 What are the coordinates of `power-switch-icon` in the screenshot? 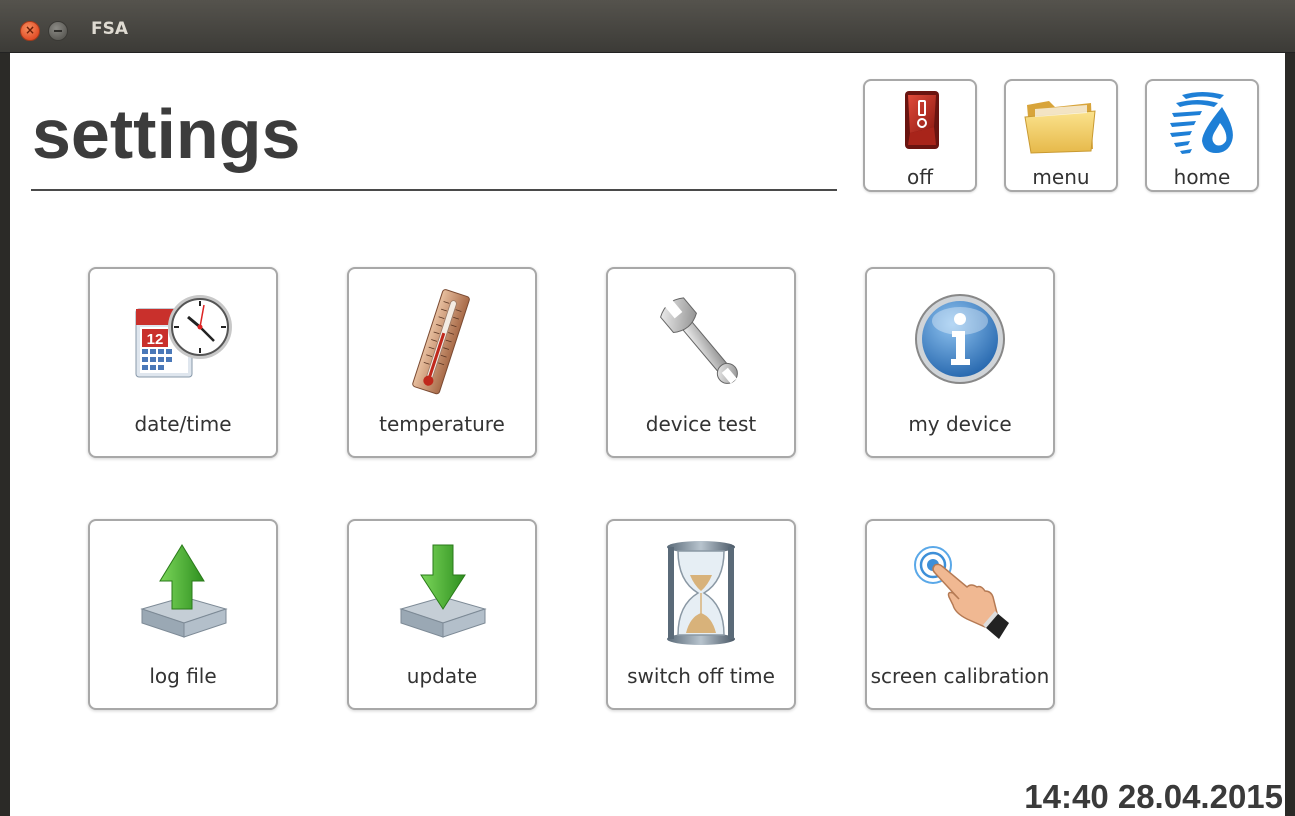 It's located at (922, 120).